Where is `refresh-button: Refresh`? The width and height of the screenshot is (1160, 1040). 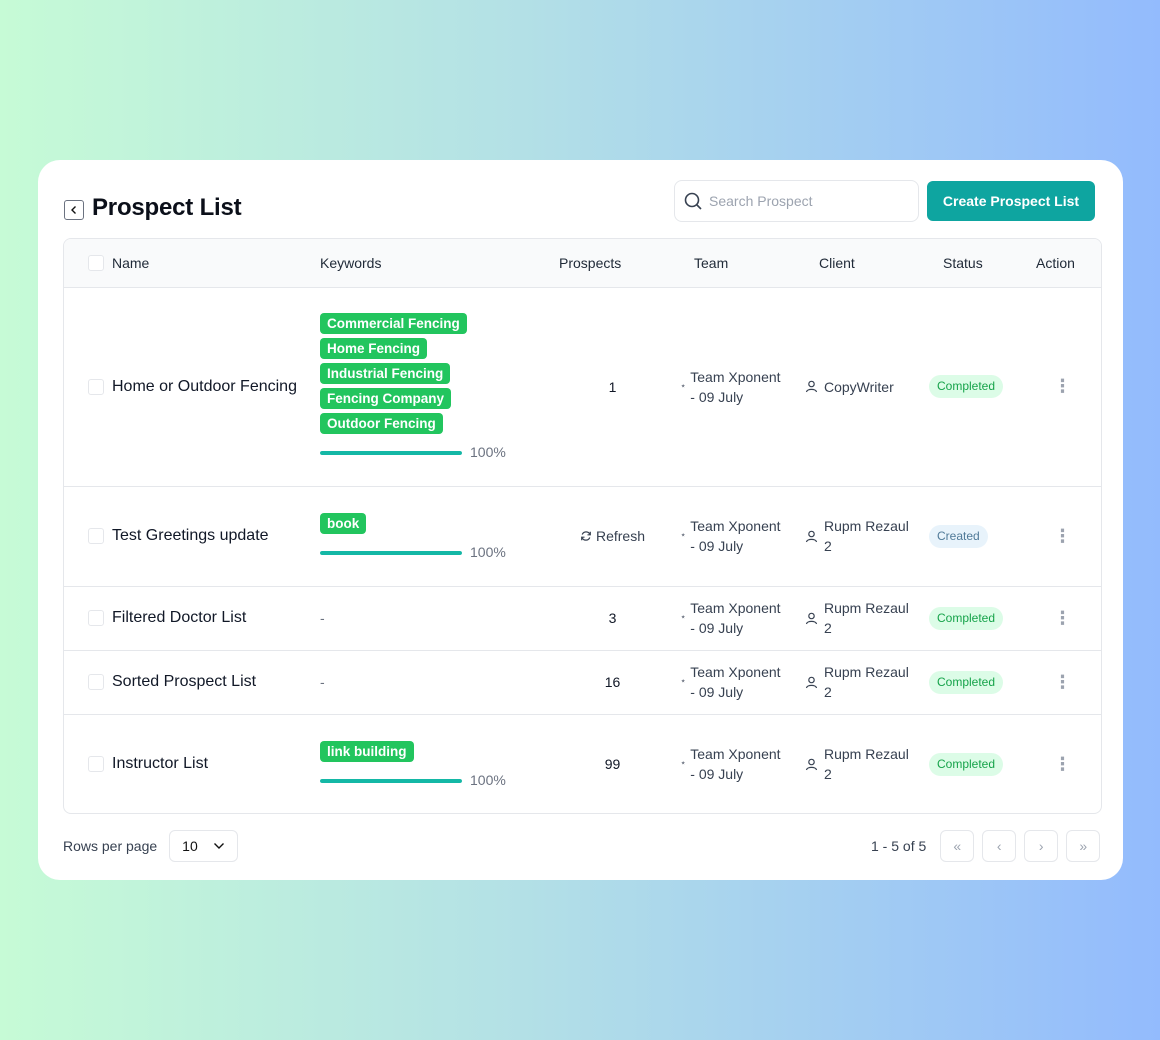 refresh-button: Refresh is located at coordinates (612, 536).